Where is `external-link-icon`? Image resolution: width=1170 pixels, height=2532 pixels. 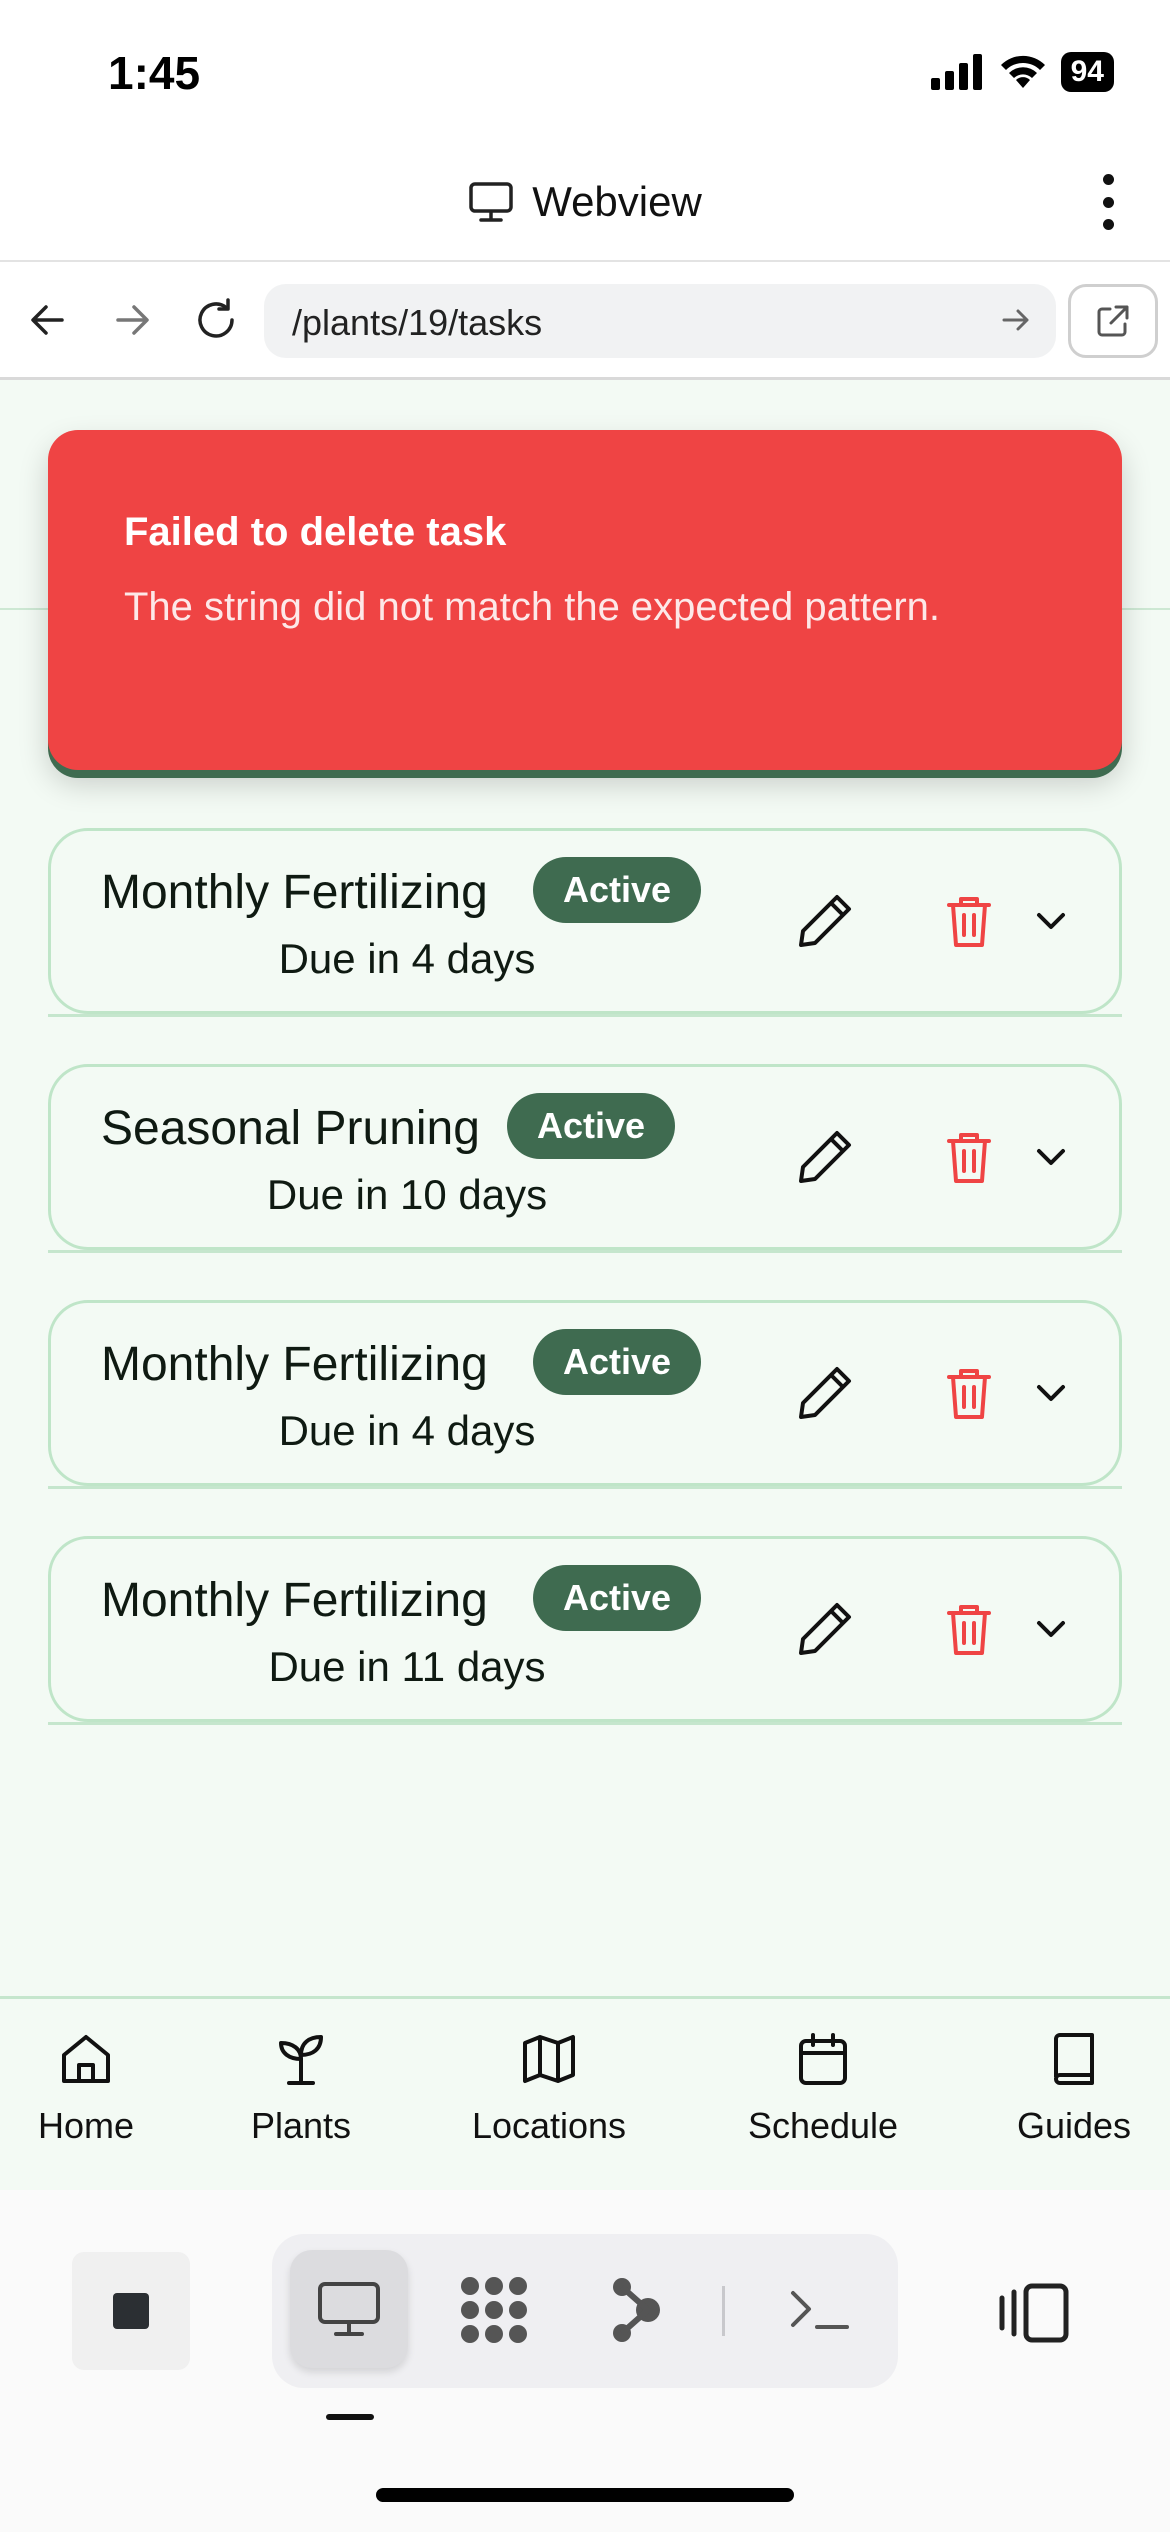
external-link-icon is located at coordinates (1113, 321).